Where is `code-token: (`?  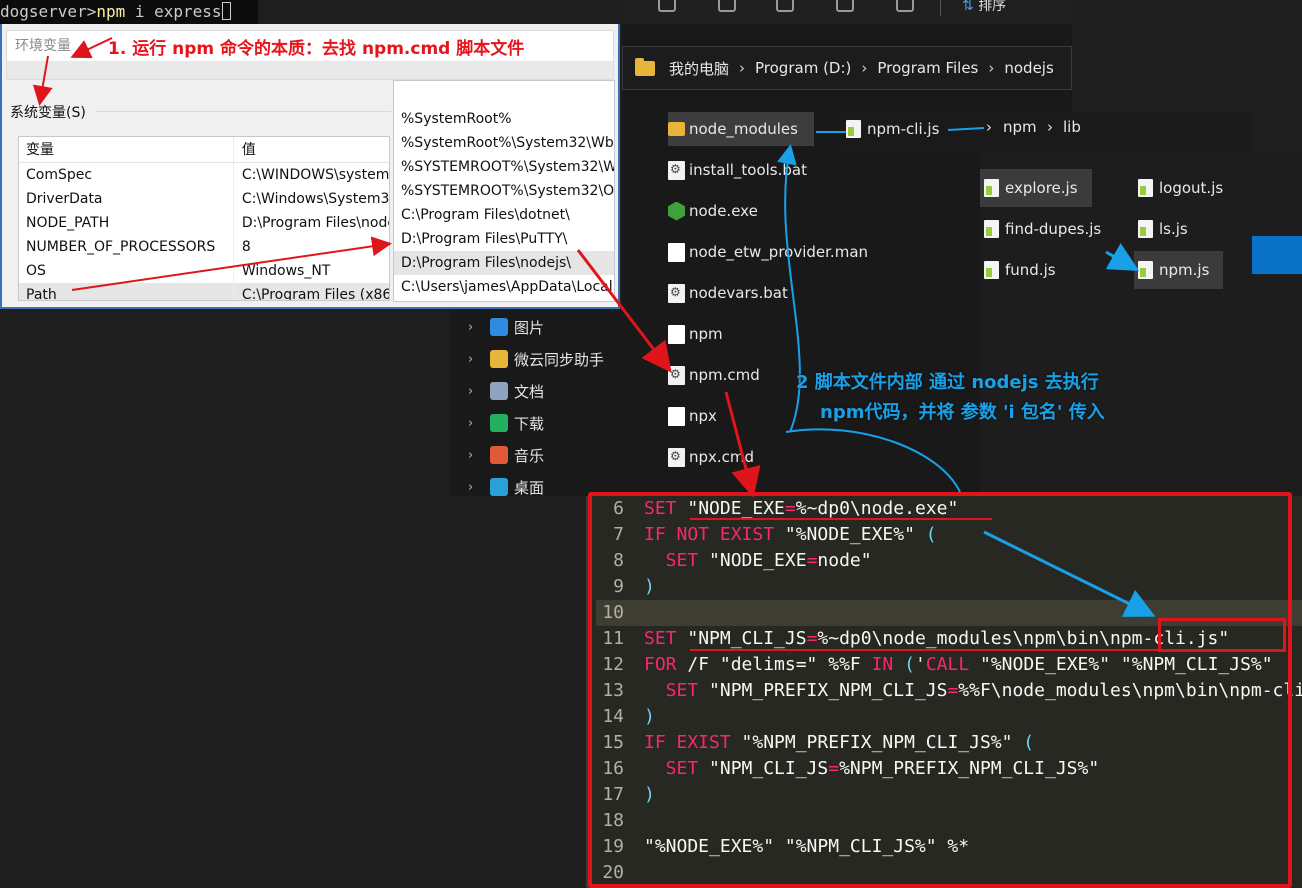
code-token: ( is located at coordinates (925, 534).